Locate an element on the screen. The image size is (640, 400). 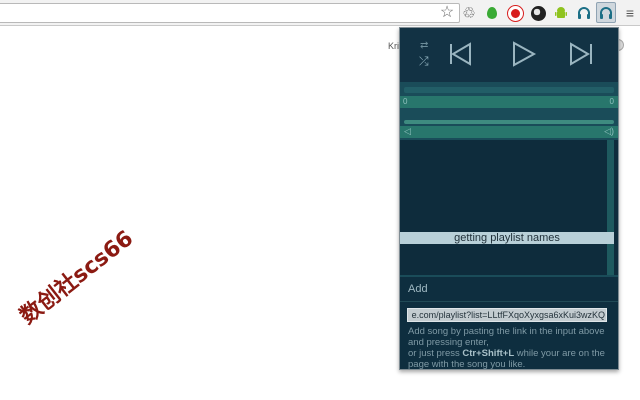
volume-bar is located at coordinates (509, 132).